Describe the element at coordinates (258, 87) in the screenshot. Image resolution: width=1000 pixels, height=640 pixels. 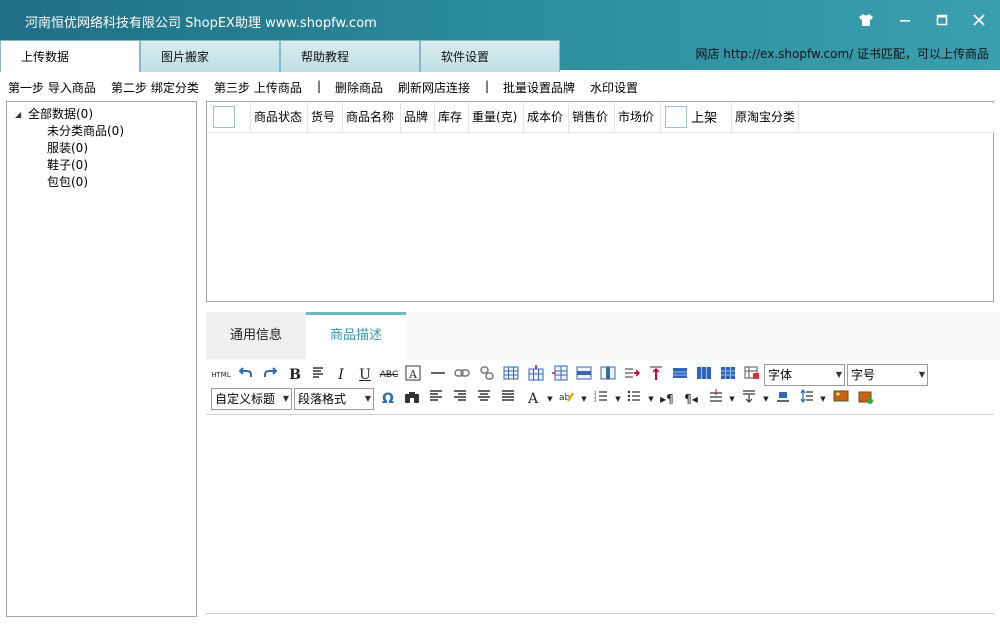
I see `step3-upload-button: 第三步 上传商品` at that location.